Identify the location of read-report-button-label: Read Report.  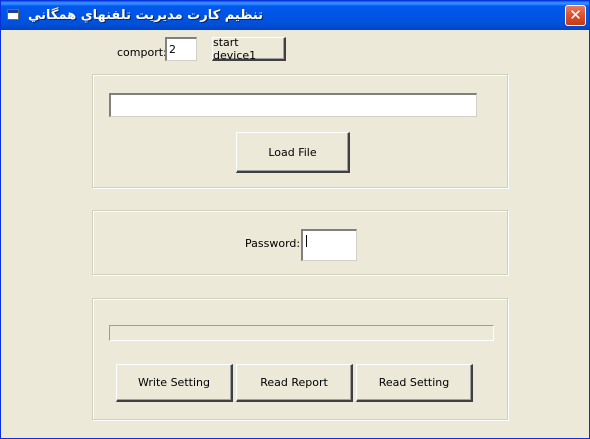
(294, 382).